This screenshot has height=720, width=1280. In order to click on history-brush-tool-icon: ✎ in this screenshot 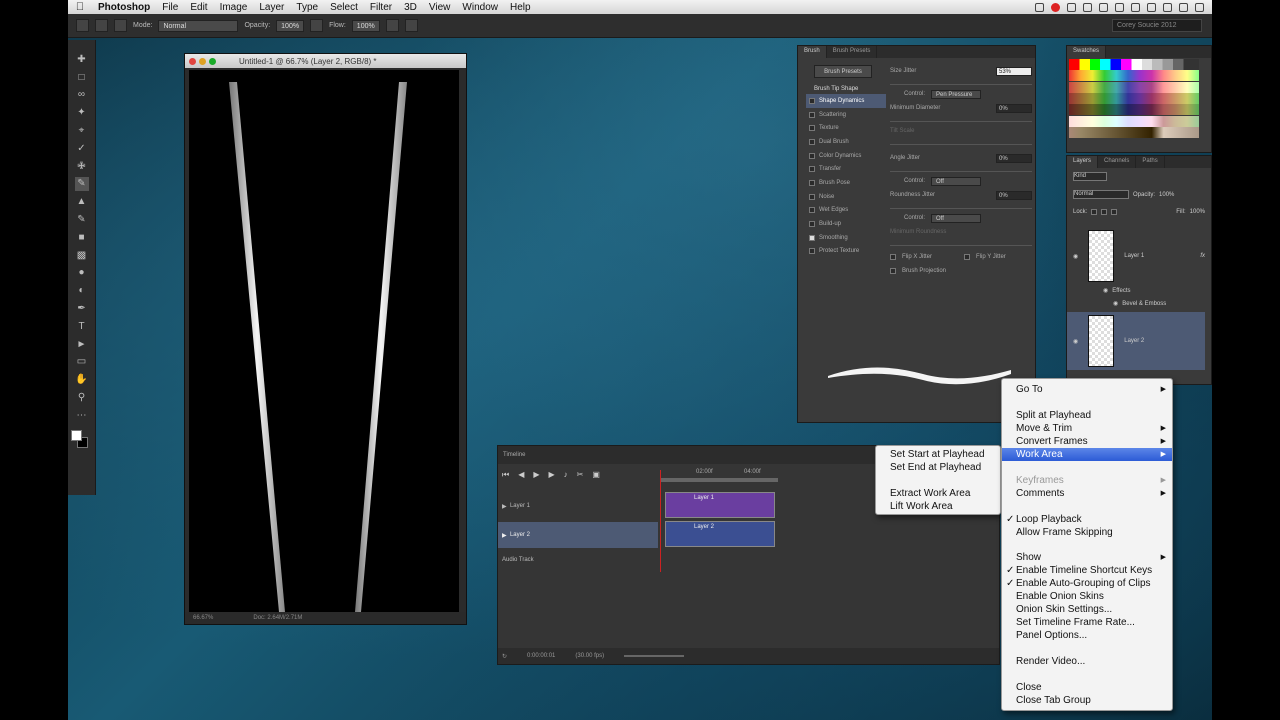, I will do `click(82, 219)`.